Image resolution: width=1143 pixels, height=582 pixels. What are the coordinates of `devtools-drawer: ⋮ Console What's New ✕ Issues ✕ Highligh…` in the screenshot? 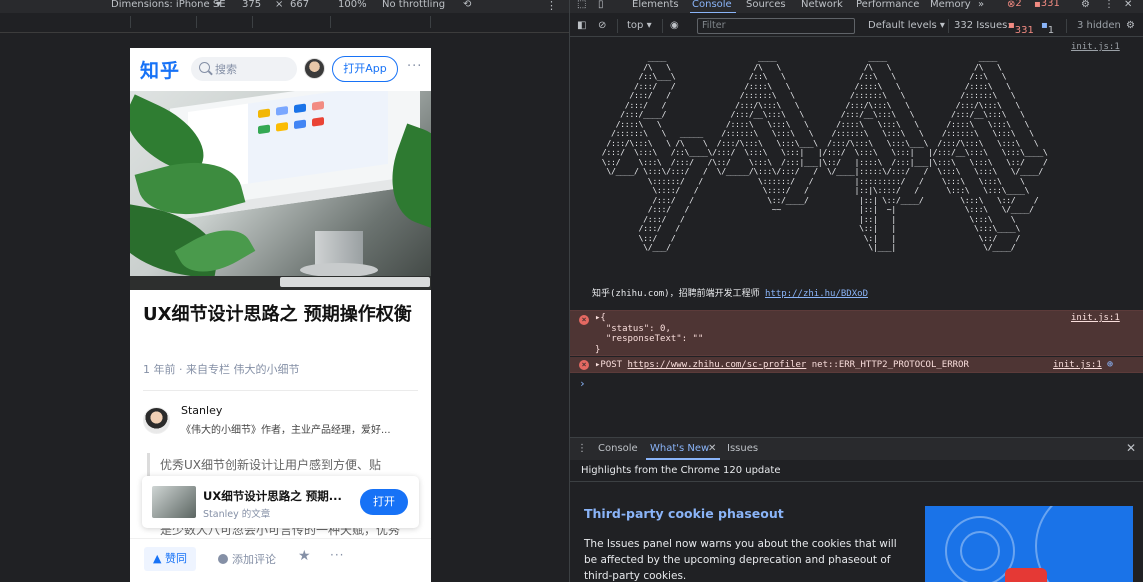 It's located at (856, 509).